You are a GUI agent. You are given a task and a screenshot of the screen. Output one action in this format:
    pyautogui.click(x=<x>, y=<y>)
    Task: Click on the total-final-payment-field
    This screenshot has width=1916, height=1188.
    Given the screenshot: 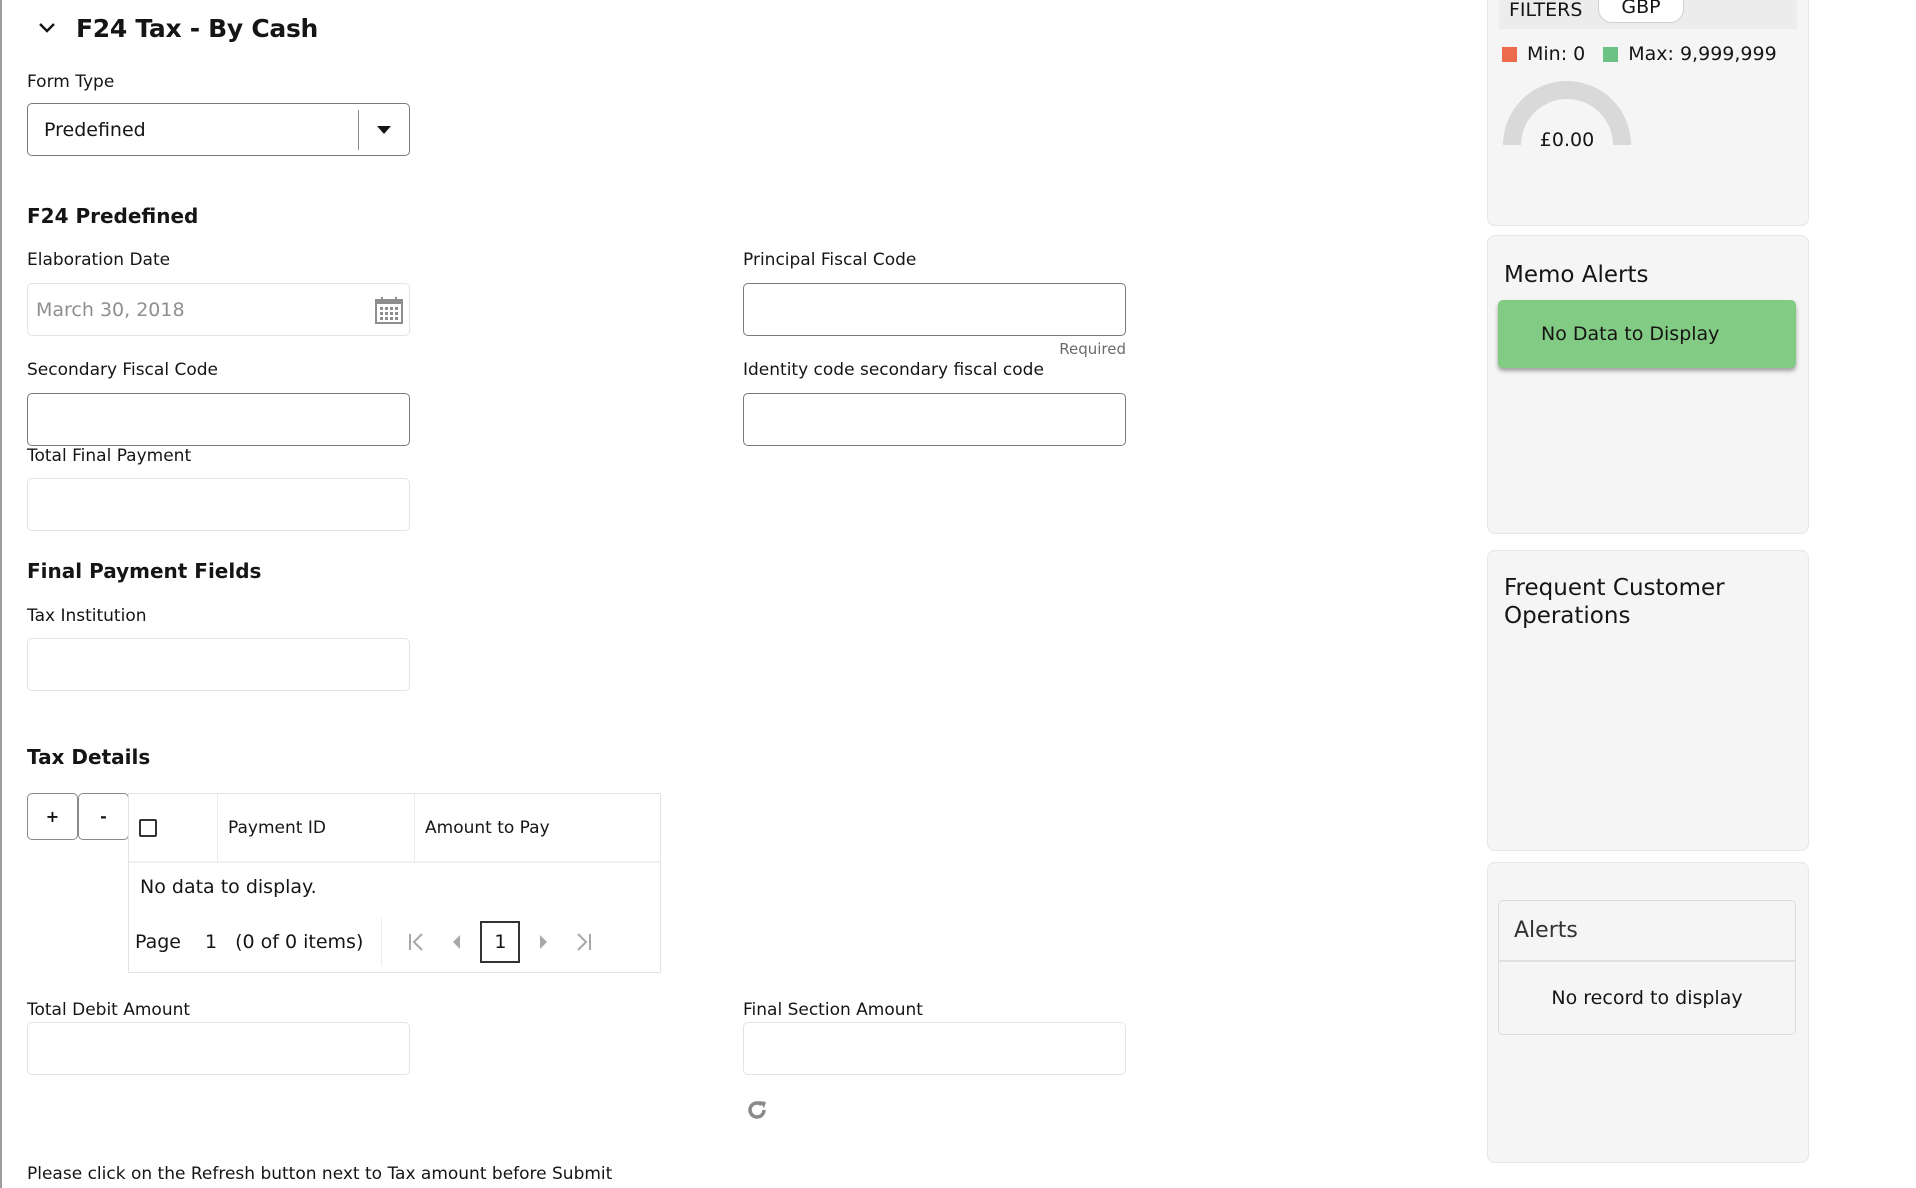 What is the action you would take?
    pyautogui.click(x=218, y=504)
    